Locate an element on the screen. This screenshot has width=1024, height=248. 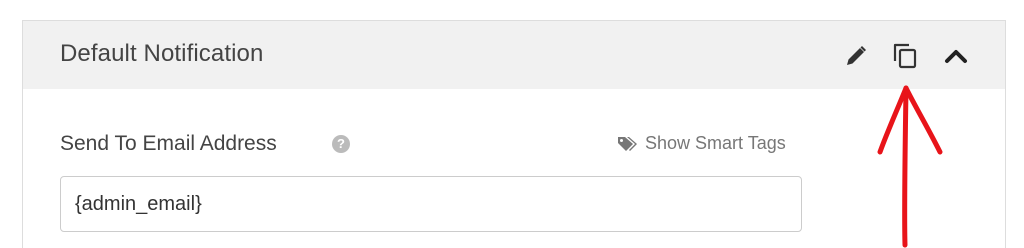
chevron-up-icon is located at coordinates (956, 56).